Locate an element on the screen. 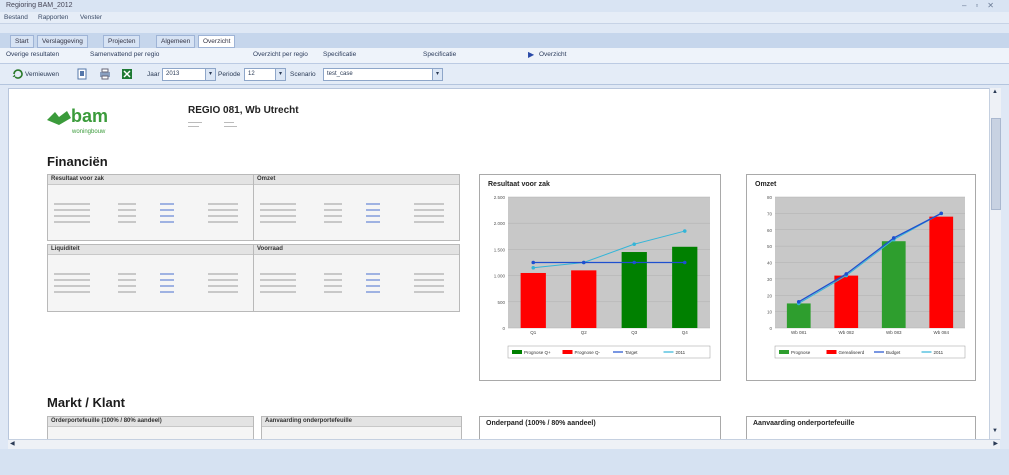 The image size is (1009, 475). bam-logo-icon is located at coordinates (59, 118).